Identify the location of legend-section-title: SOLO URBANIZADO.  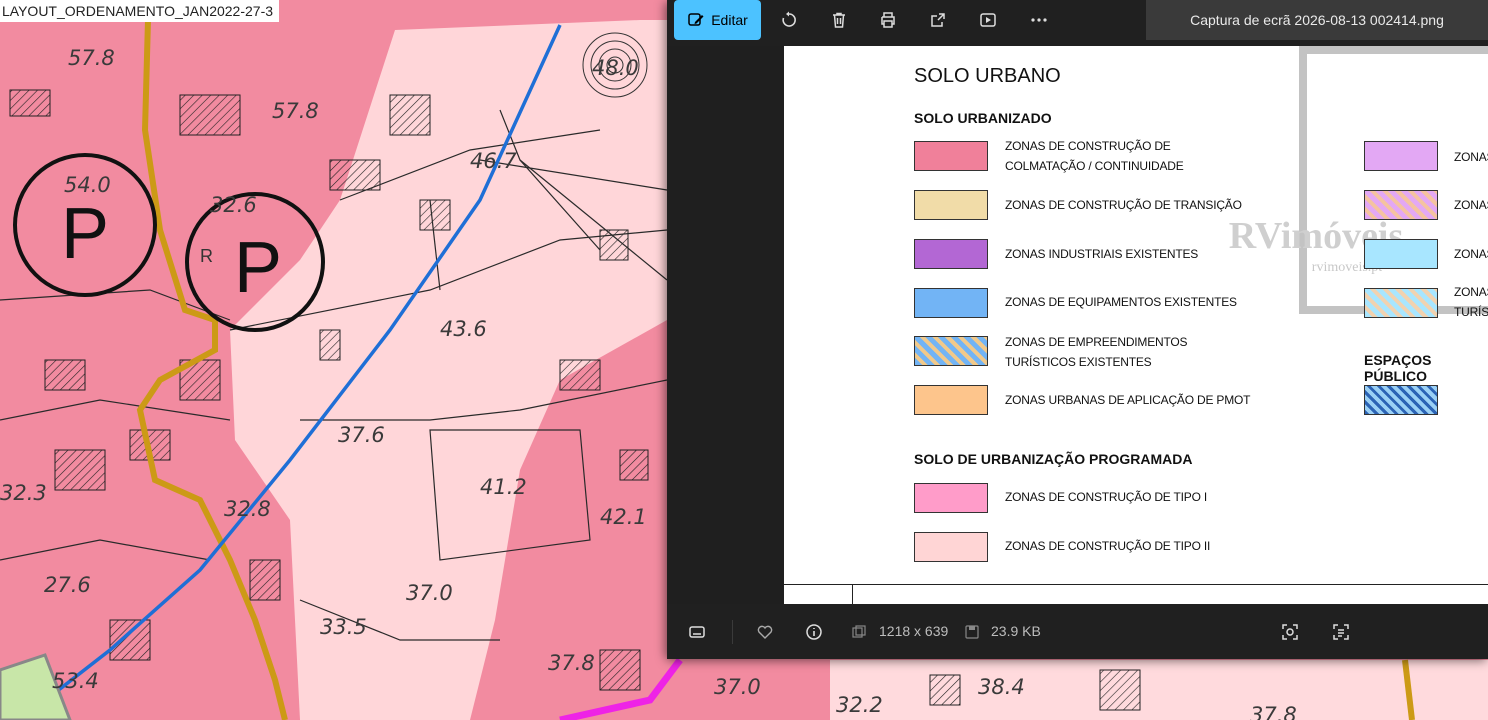
(983, 118).